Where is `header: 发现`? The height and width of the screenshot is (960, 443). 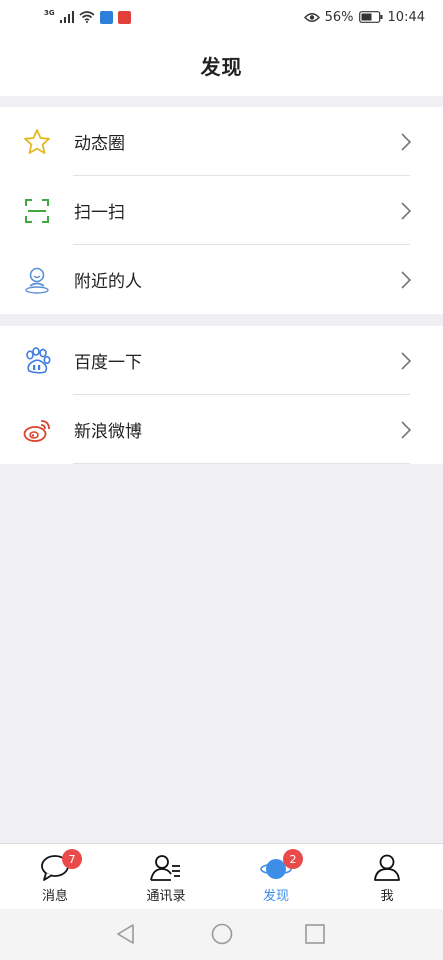 header: 发现 is located at coordinates (221, 65).